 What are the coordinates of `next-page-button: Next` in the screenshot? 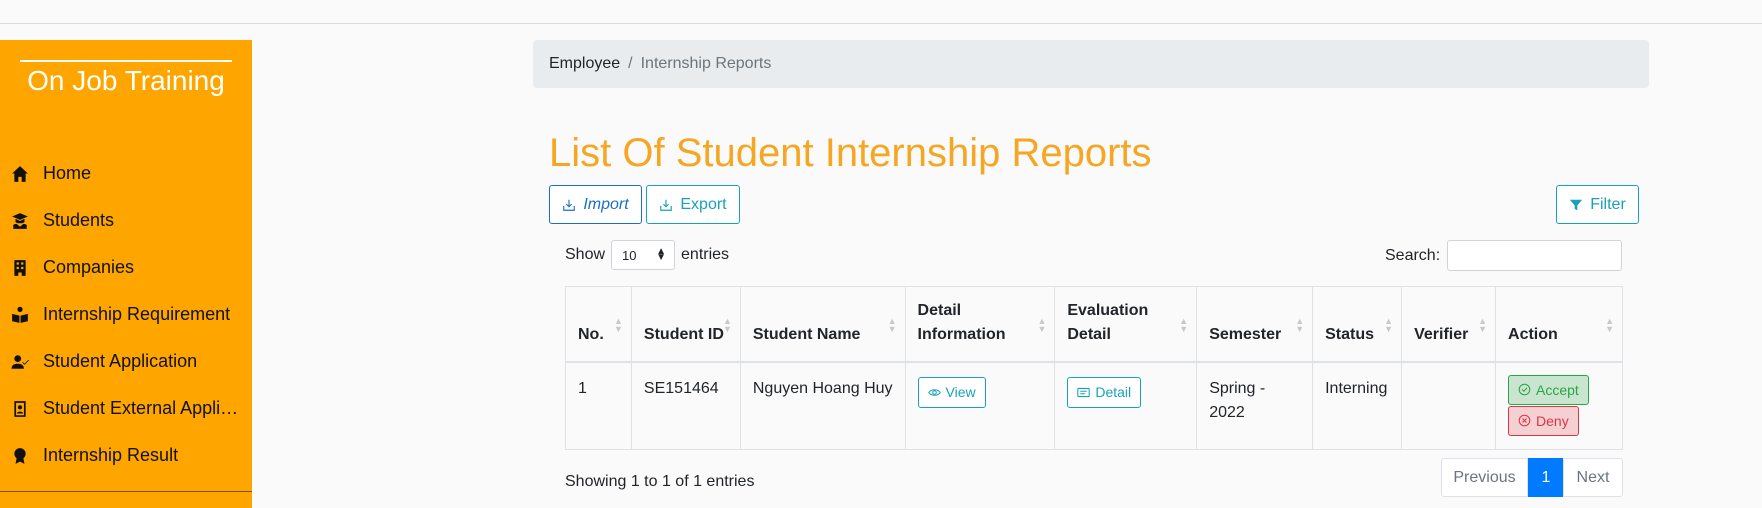 It's located at (1593, 477).